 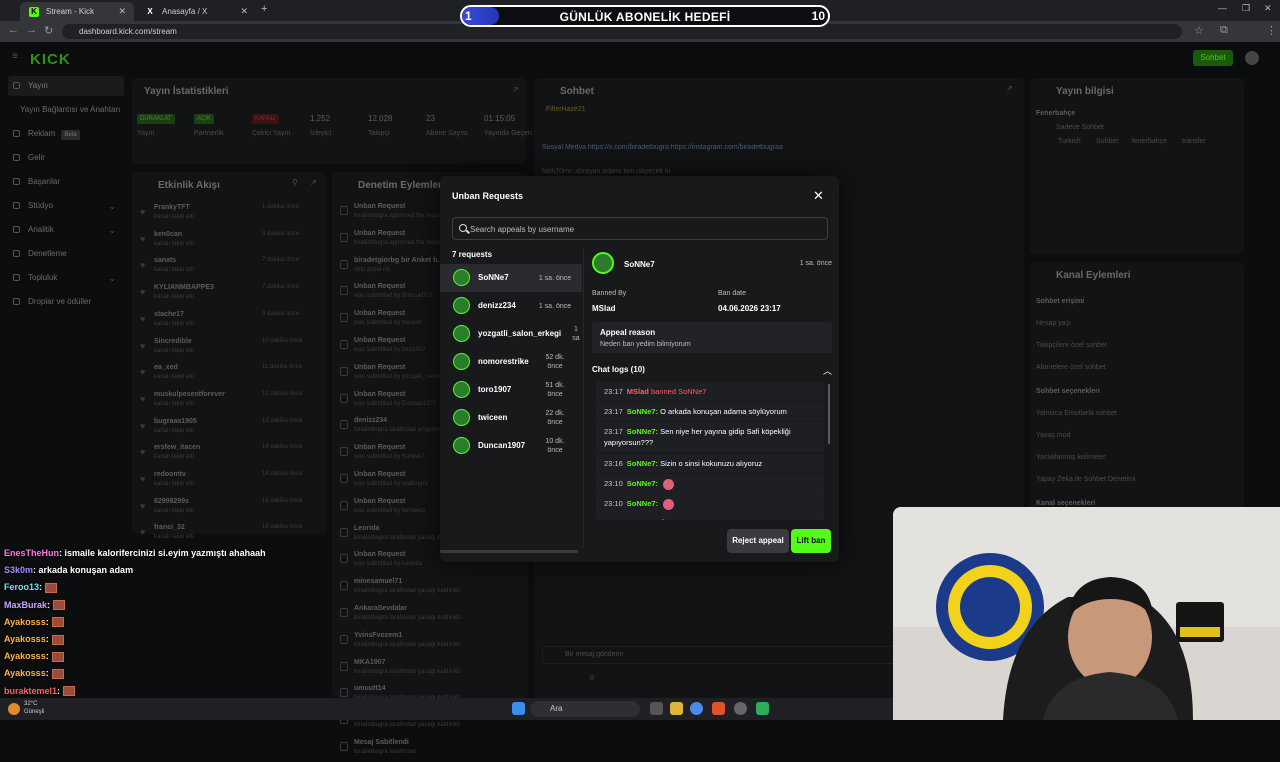 What do you see at coordinates (230, 481) in the screenshot?
I see `list-item: ♥ redoomtv kanalı takip etti 14 dakika önce` at bounding box center [230, 481].